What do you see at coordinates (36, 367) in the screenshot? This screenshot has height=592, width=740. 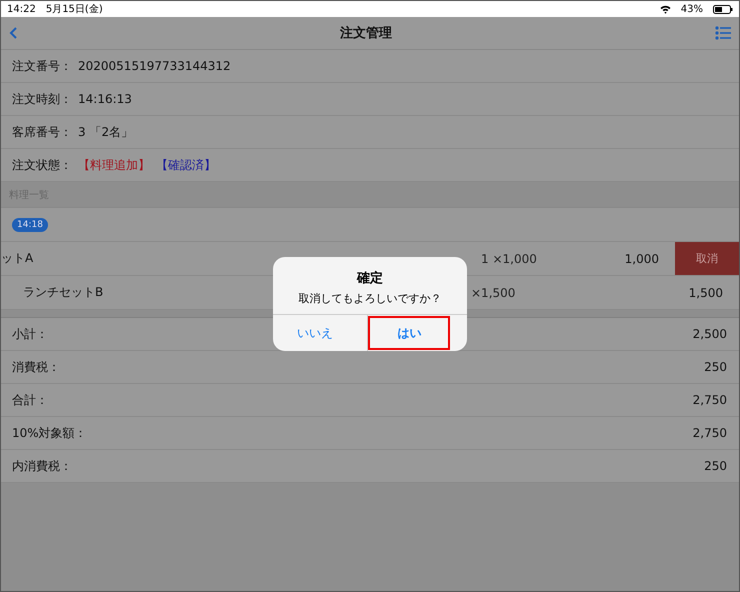 I see `total-label: 消費税：` at bounding box center [36, 367].